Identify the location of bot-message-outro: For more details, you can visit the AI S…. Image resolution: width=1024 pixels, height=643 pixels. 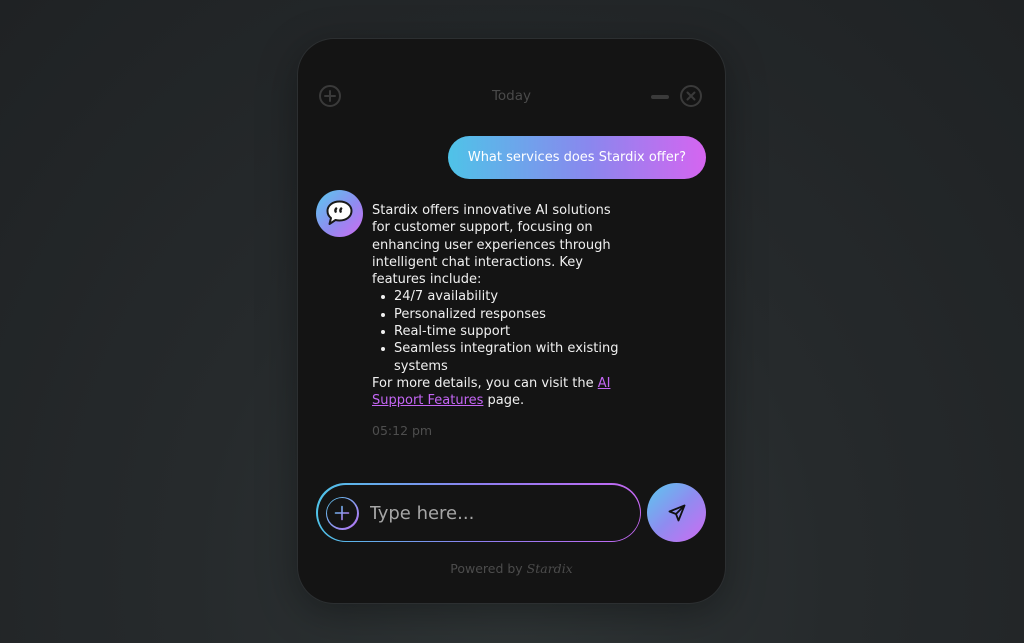
(502, 392).